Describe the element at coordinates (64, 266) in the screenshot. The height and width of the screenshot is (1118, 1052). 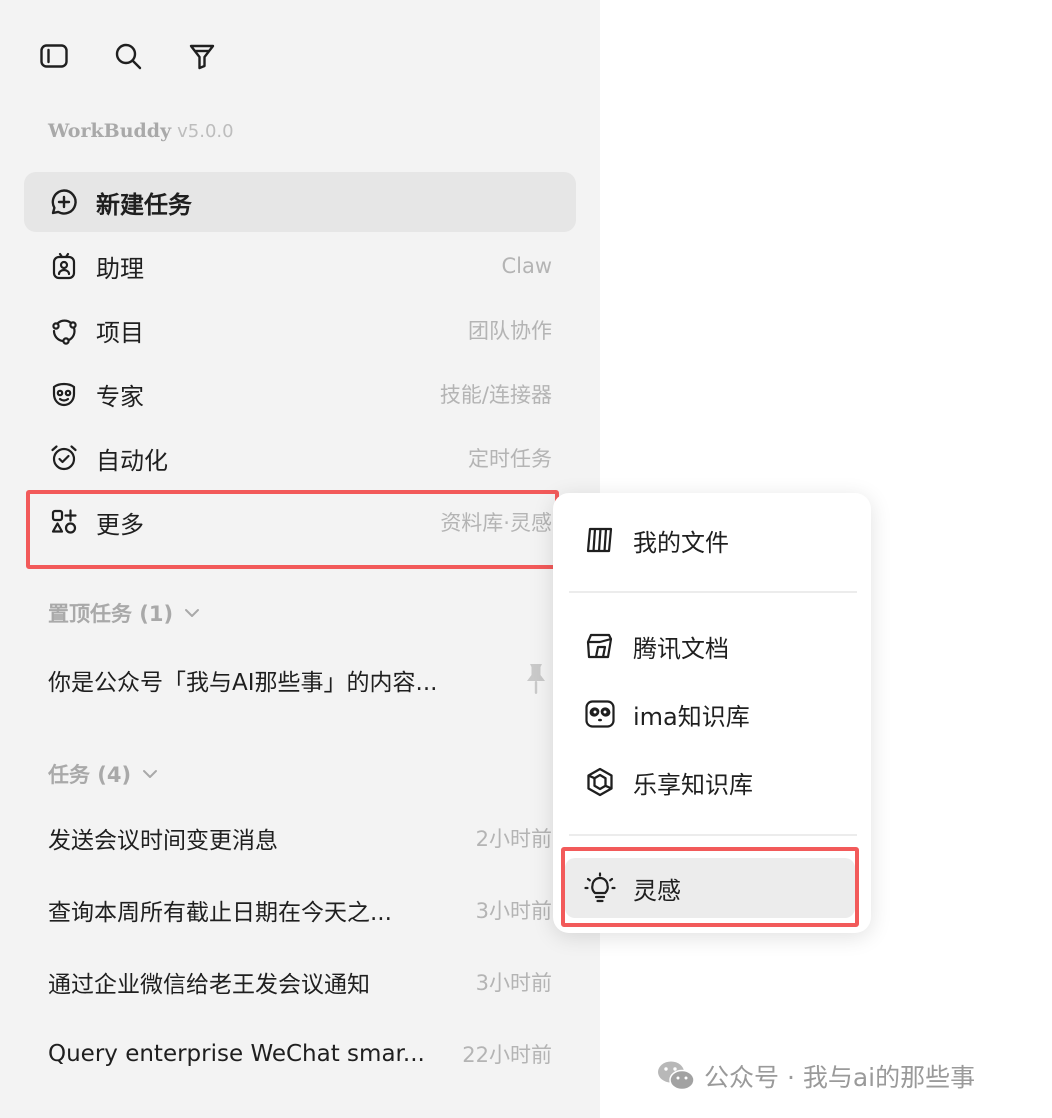
I see `assistant-icon` at that location.